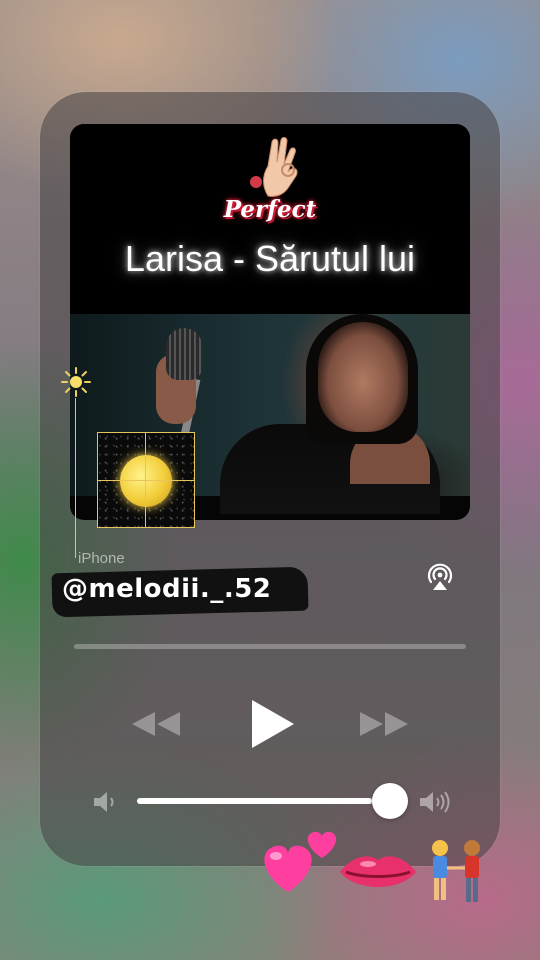 The height and width of the screenshot is (960, 540). I want to click on brand-logo-text: Perfect, so click(270, 209).